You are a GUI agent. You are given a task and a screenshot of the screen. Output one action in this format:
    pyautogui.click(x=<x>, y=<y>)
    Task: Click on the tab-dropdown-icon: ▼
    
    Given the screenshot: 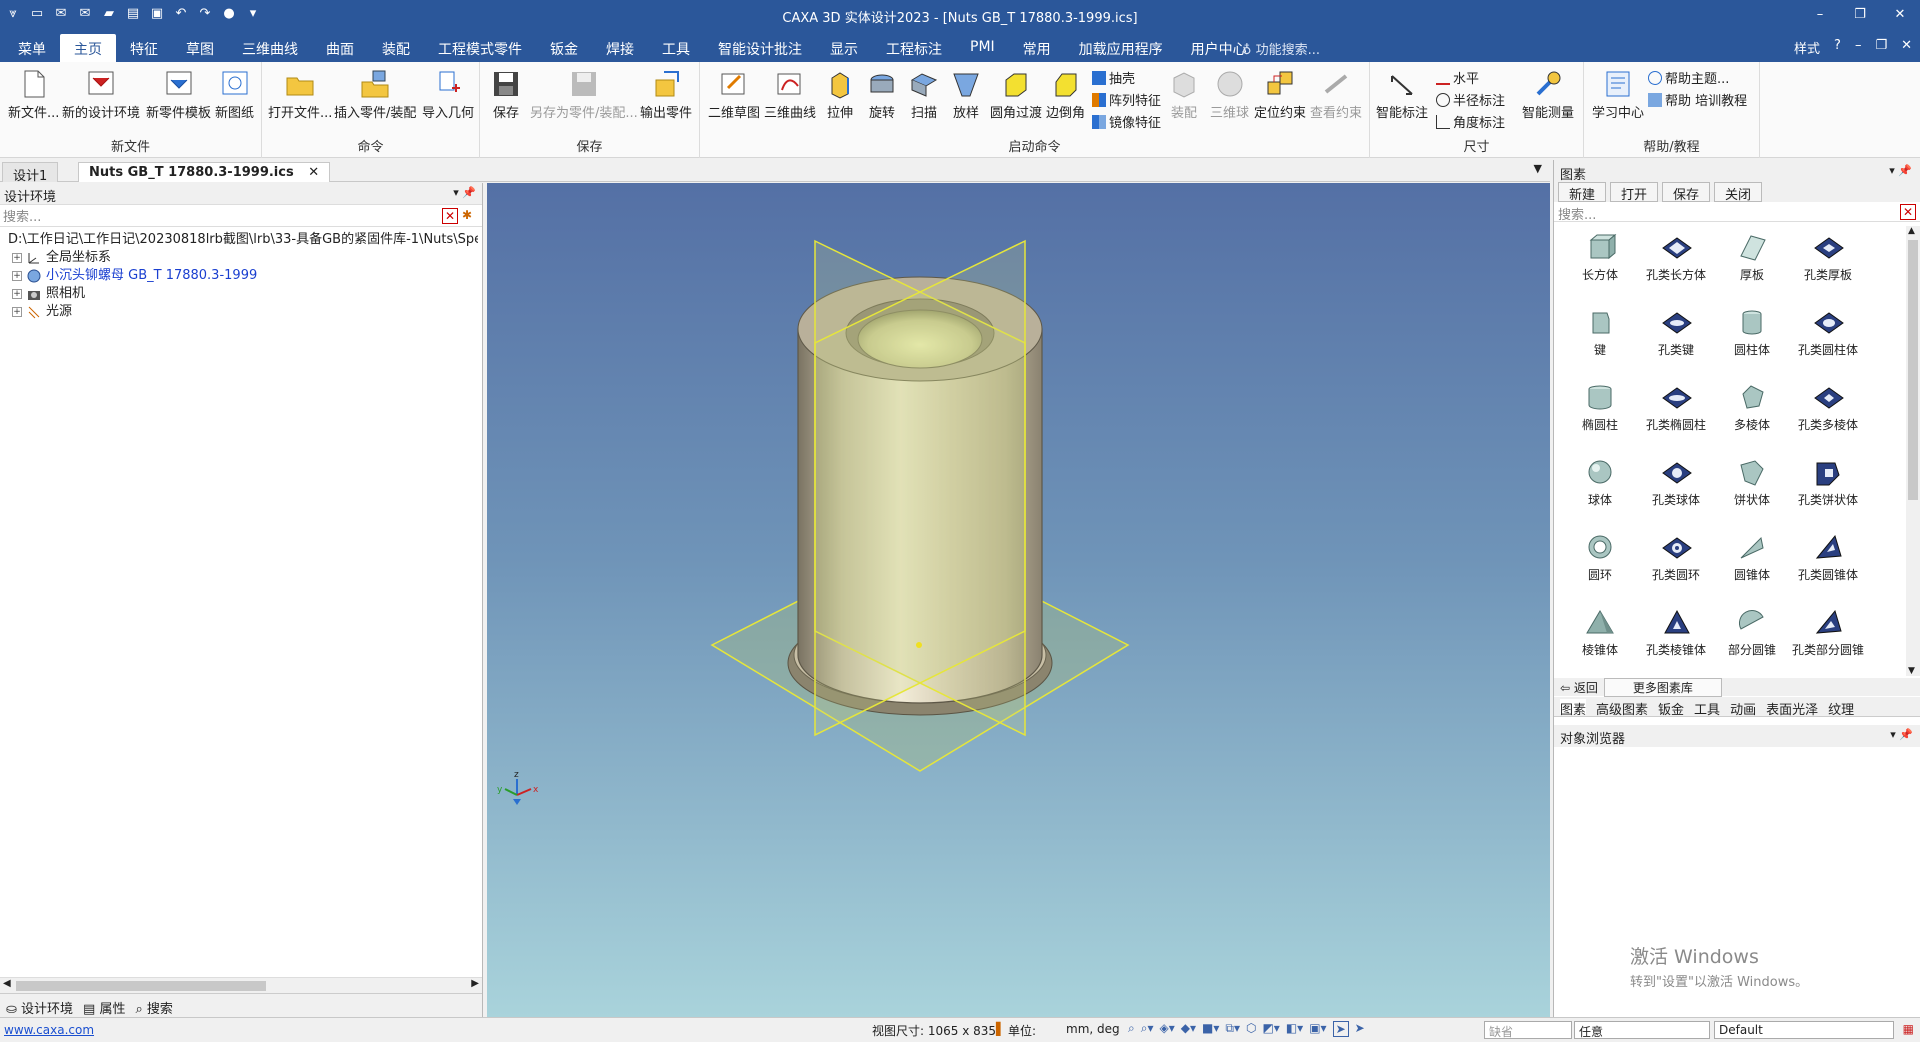 What is the action you would take?
    pyautogui.click(x=1538, y=168)
    